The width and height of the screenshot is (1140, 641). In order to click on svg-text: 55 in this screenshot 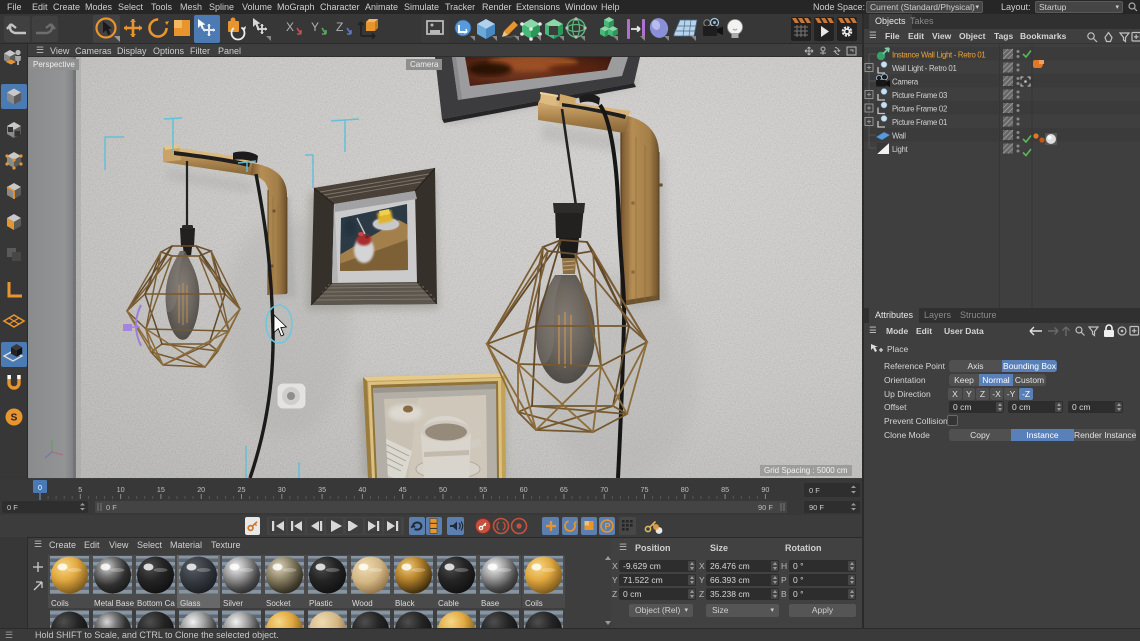, I will do `click(483, 489)`.